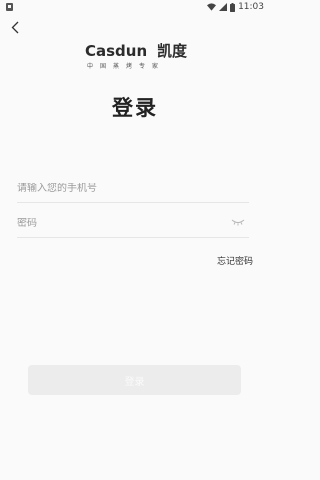  Describe the element at coordinates (126, 66) in the screenshot. I see `logo-tagline: 中国蒸烤专家` at that location.